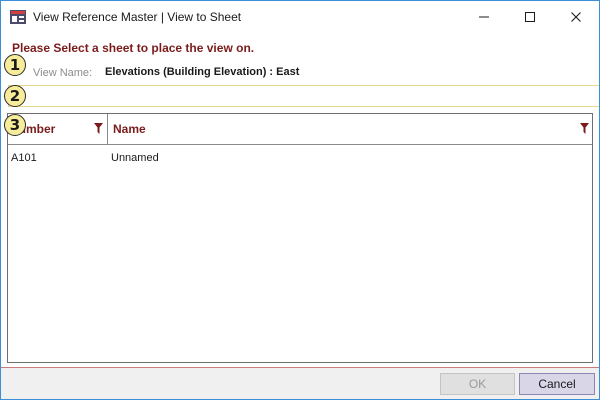 This screenshot has width=600, height=400. Describe the element at coordinates (15, 125) in the screenshot. I see `callout-badge-3: 3` at that location.